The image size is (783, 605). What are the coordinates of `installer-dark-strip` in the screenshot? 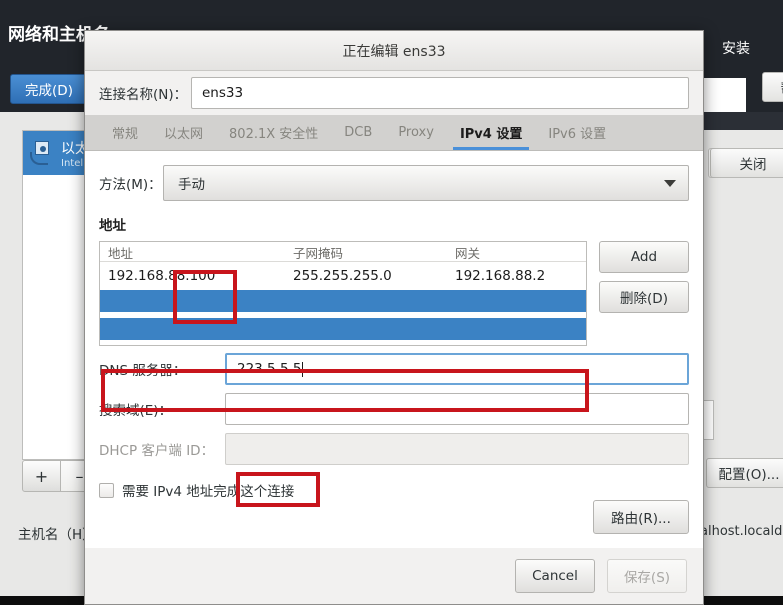 It's located at (741, 121).